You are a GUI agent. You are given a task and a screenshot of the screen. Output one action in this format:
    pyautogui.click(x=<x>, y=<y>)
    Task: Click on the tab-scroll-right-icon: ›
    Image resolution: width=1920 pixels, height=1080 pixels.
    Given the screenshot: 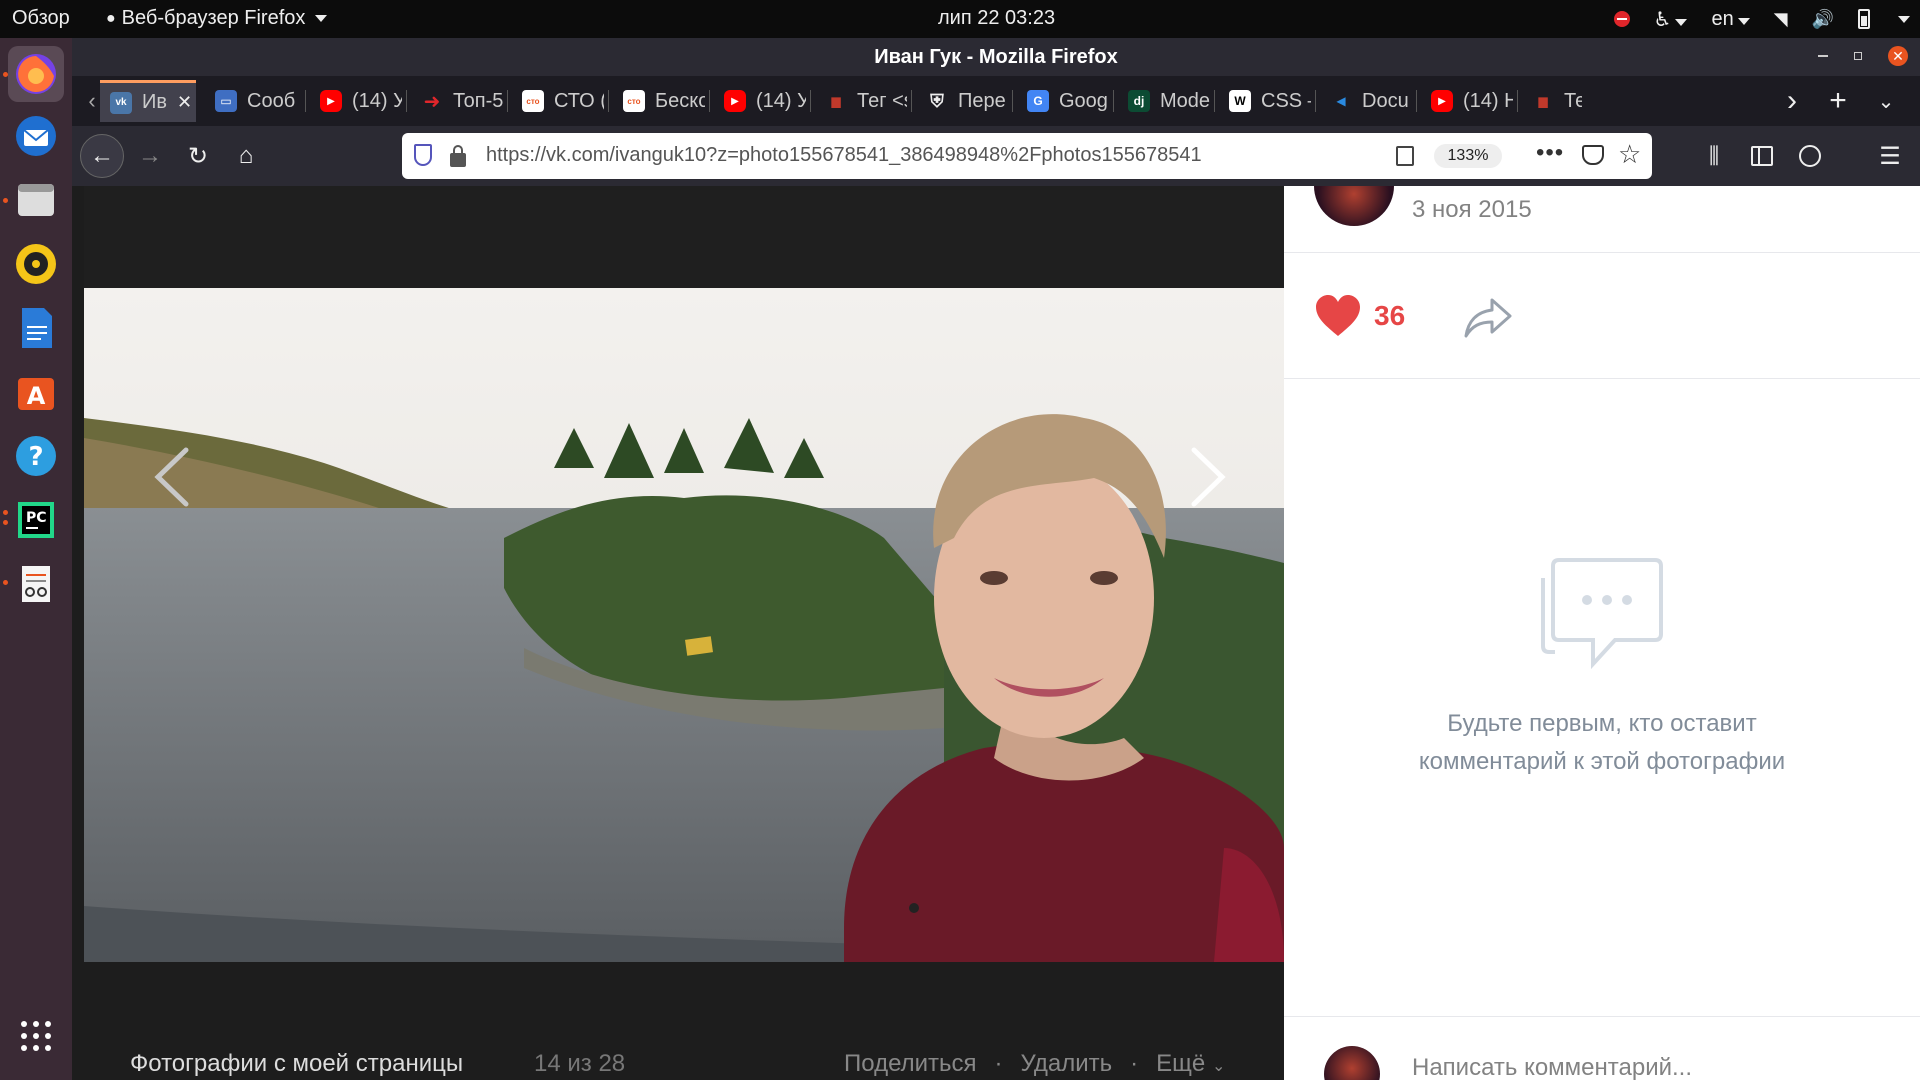 What is the action you would take?
    pyautogui.click(x=1792, y=101)
    